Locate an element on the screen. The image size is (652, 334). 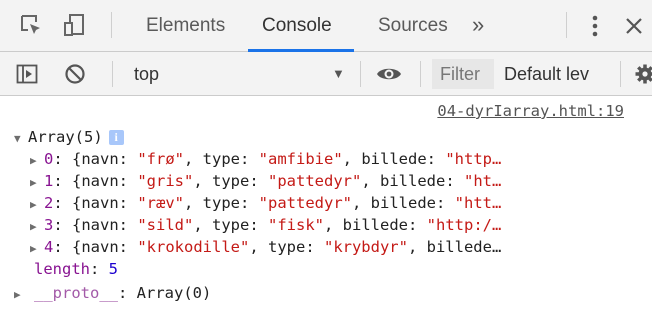
tab-elements: Elements is located at coordinates (185, 26).